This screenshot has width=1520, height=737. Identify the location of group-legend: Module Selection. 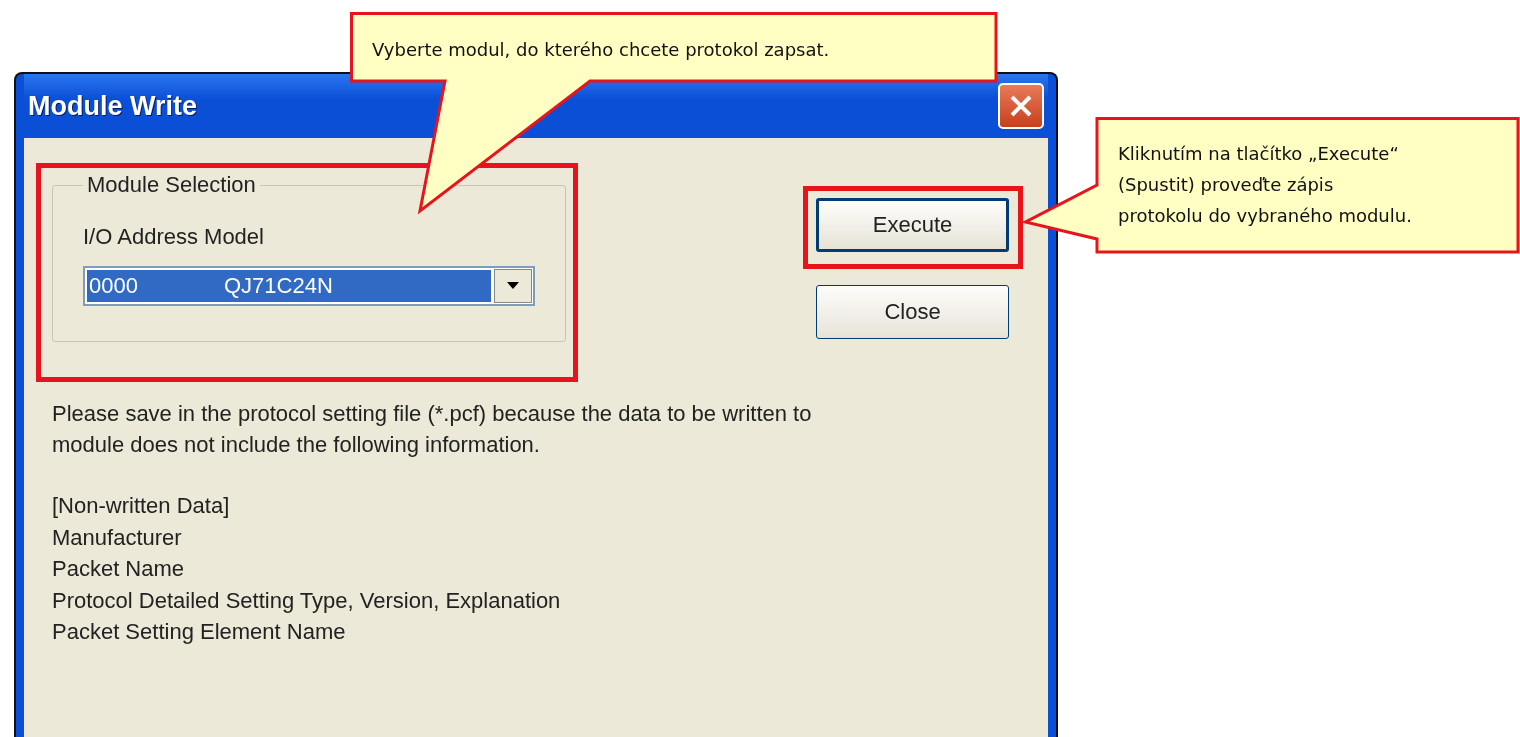
(171, 185).